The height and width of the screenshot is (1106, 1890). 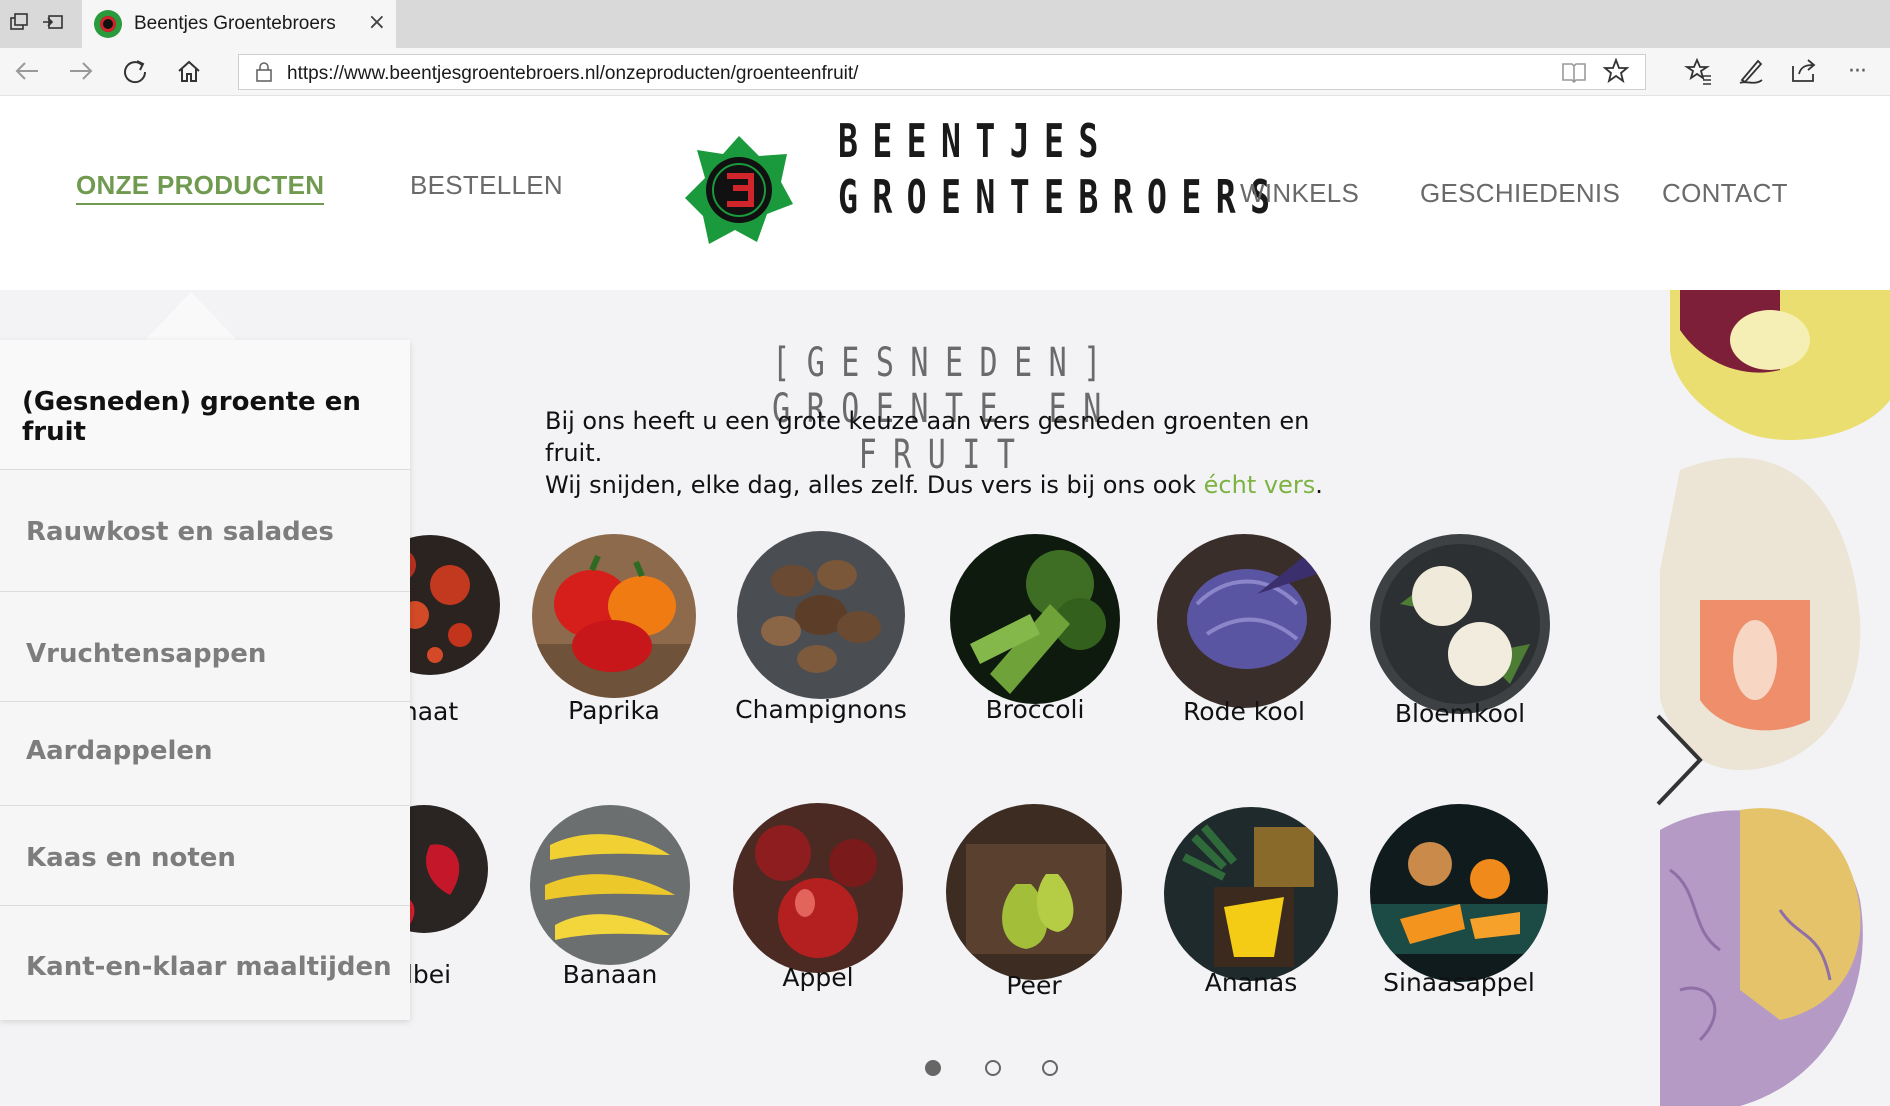 I want to click on dropdown-item-vruchtensappen: Vruchtensappen, so click(x=205, y=647).